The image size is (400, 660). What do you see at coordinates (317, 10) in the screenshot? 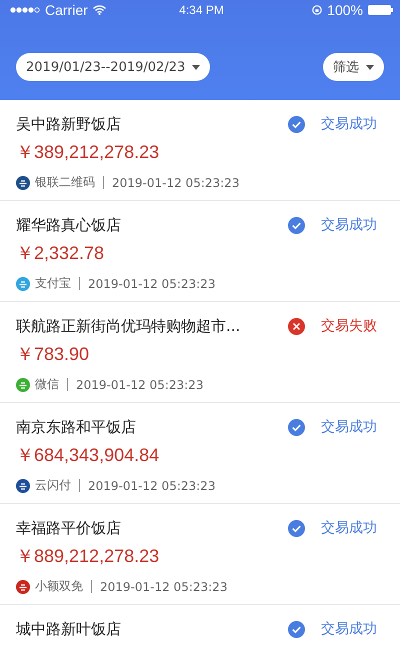
I see `rotation-lock-icon` at bounding box center [317, 10].